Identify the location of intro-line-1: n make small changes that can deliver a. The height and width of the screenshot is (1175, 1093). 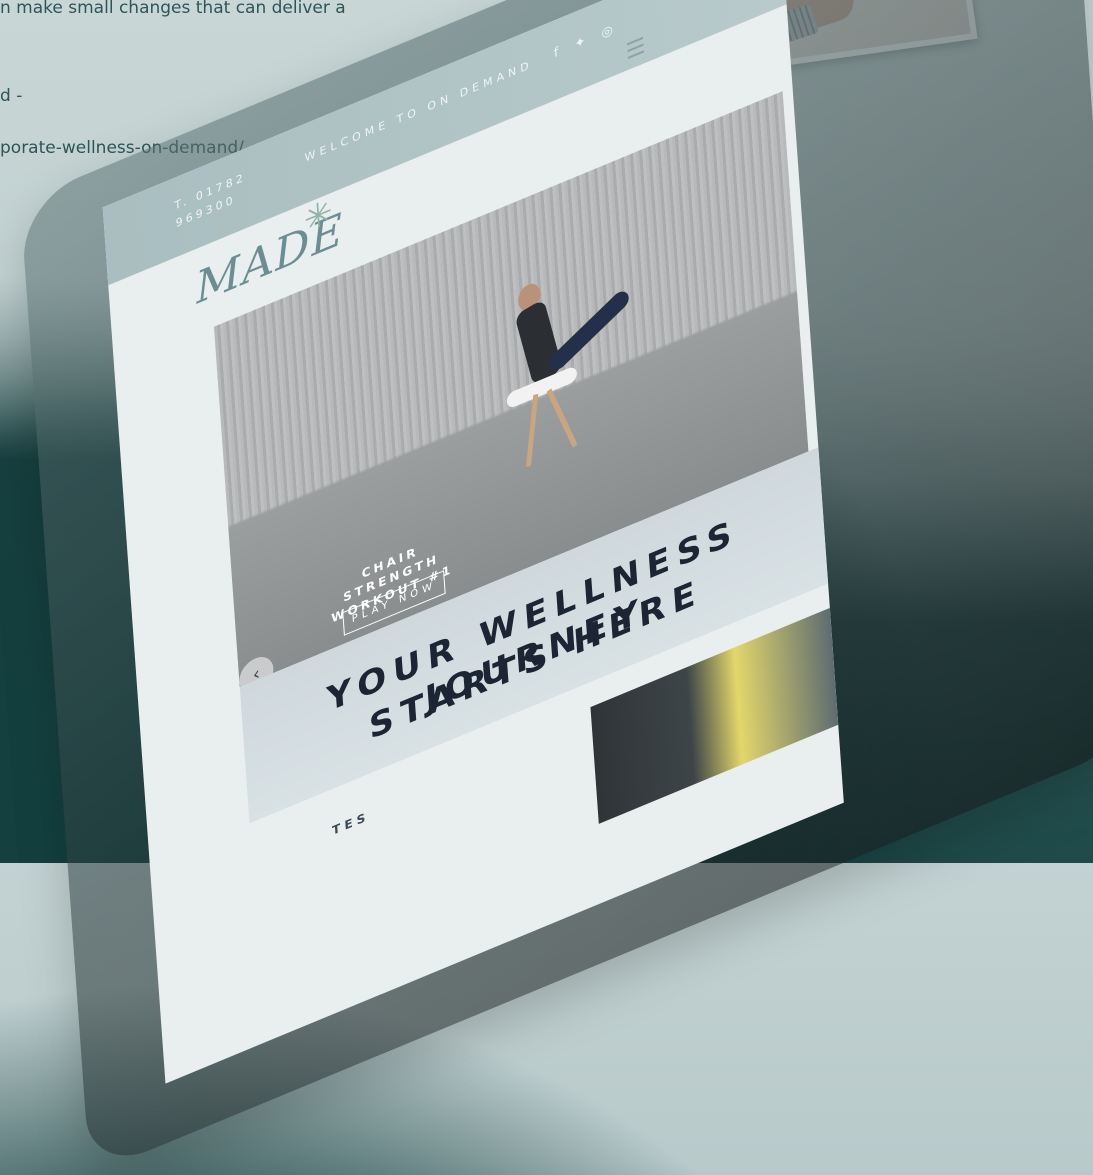
(173, 9).